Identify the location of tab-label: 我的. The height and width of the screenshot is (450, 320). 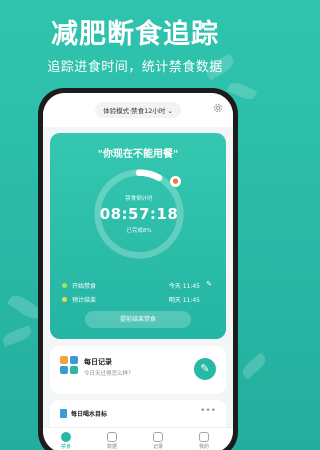
(203, 447).